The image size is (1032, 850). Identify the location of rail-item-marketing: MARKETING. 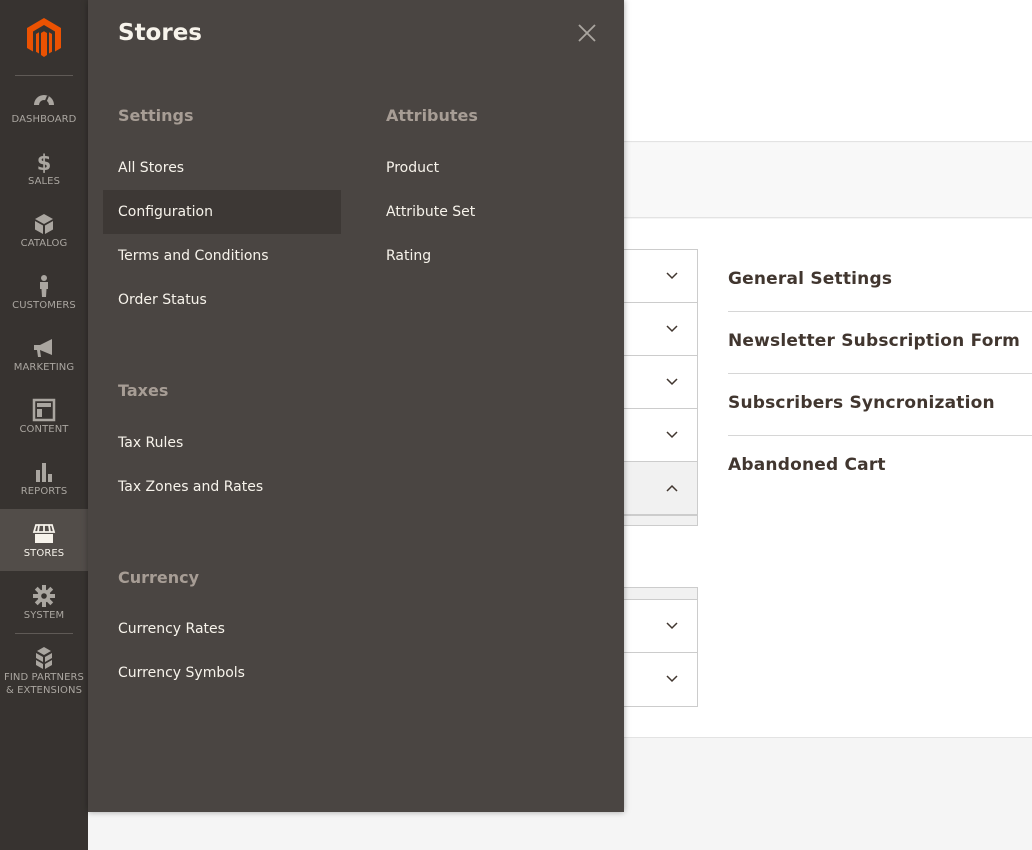
(44, 367).